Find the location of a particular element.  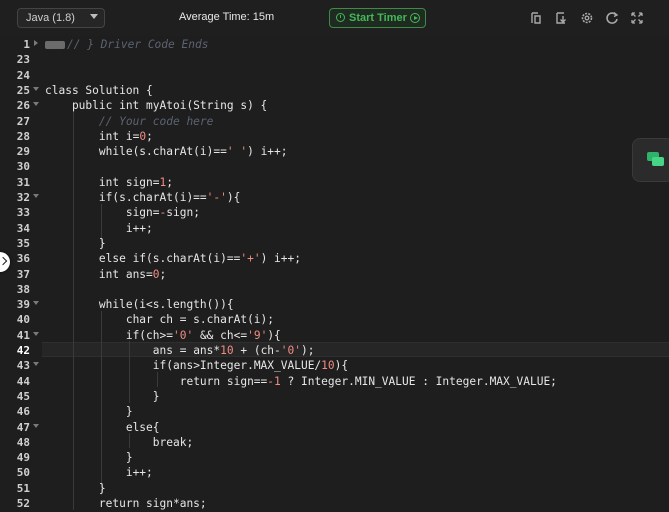

layout-icon is located at coordinates (536, 18).